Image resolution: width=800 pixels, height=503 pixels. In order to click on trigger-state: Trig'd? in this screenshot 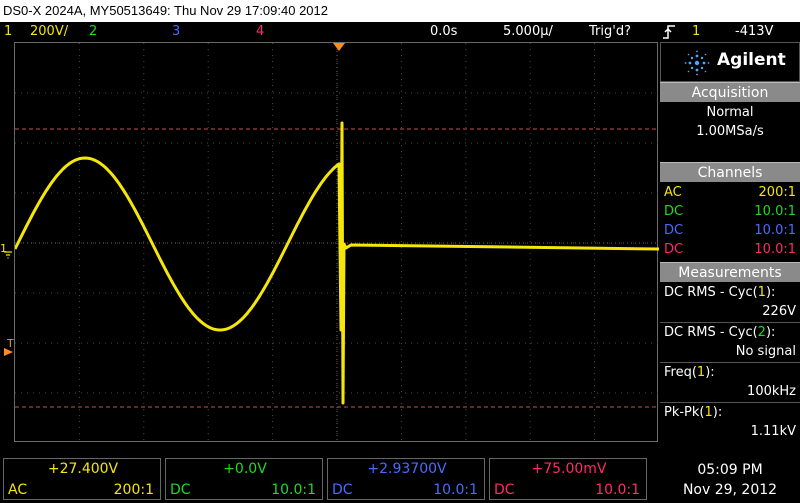, I will do `click(610, 31)`.